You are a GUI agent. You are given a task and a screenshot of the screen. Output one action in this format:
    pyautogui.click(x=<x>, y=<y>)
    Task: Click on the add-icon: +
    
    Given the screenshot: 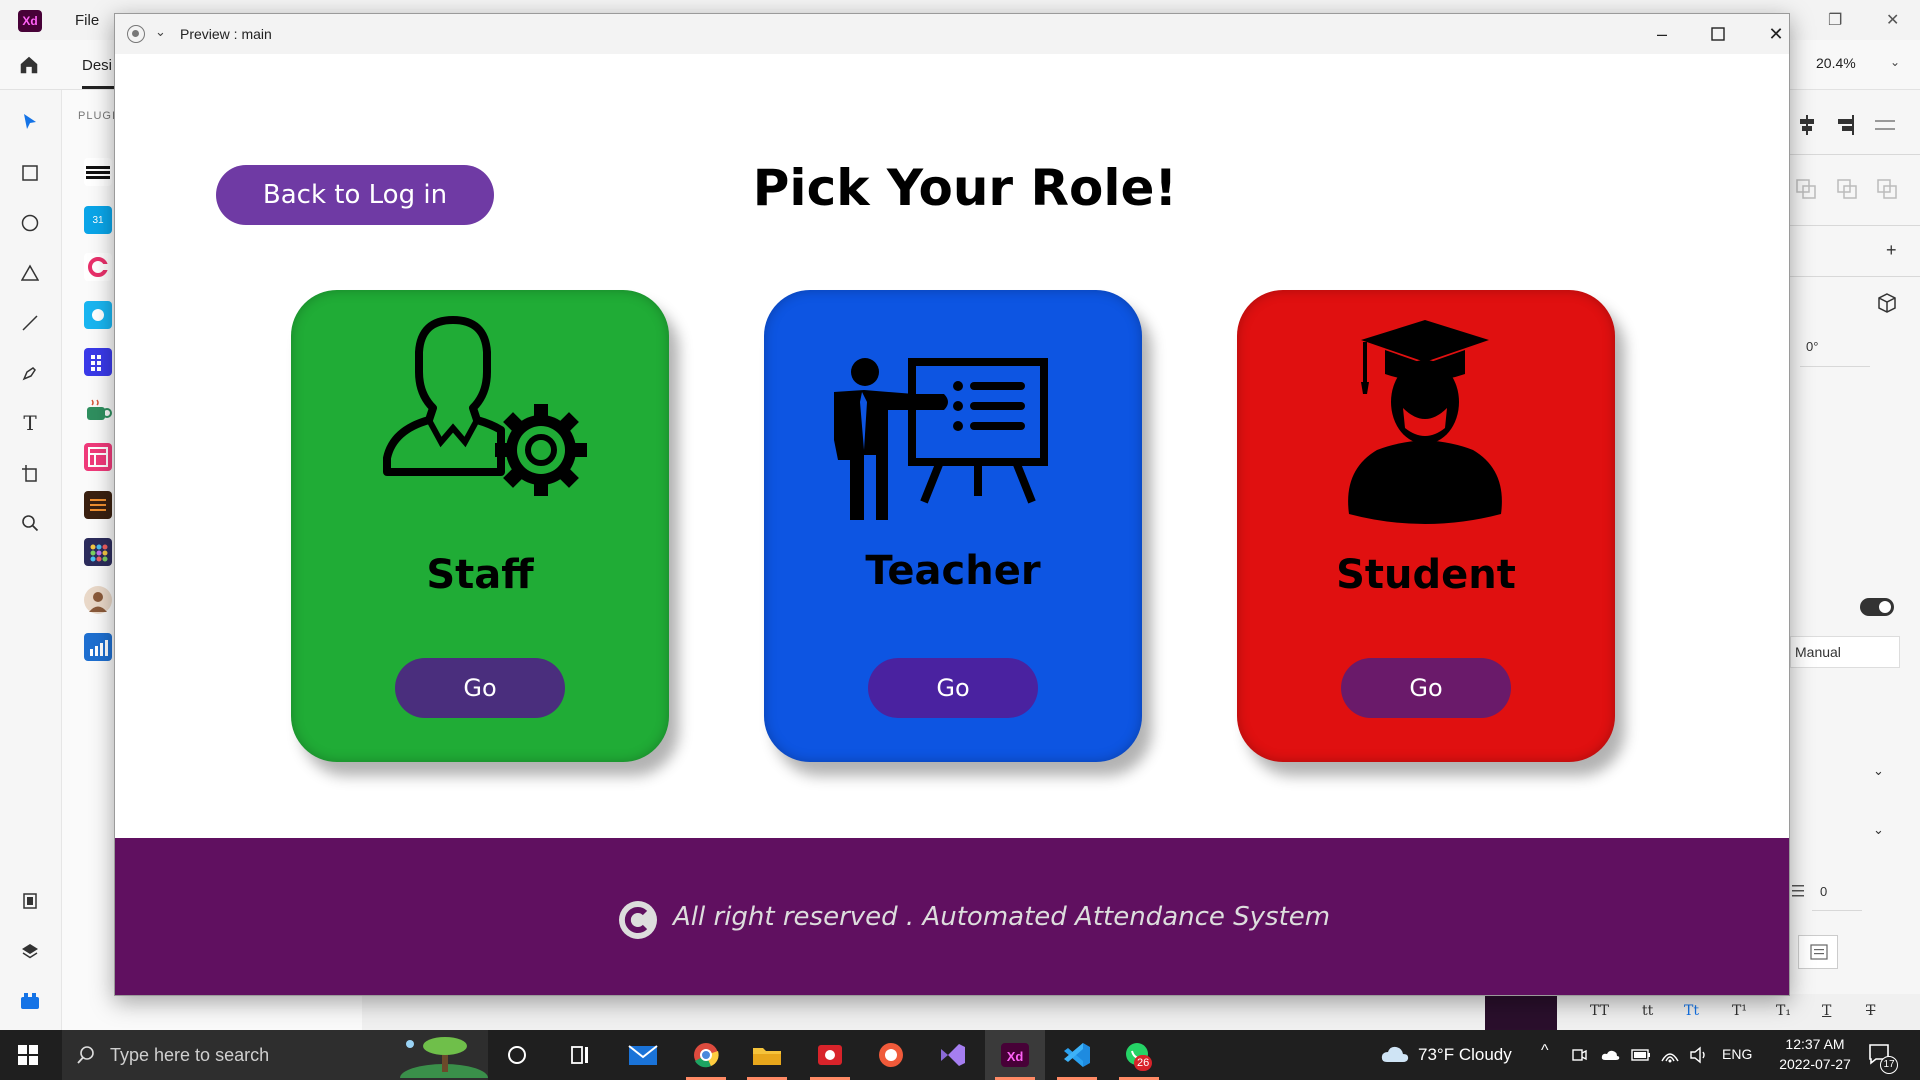 What is the action you would take?
    pyautogui.click(x=1891, y=250)
    